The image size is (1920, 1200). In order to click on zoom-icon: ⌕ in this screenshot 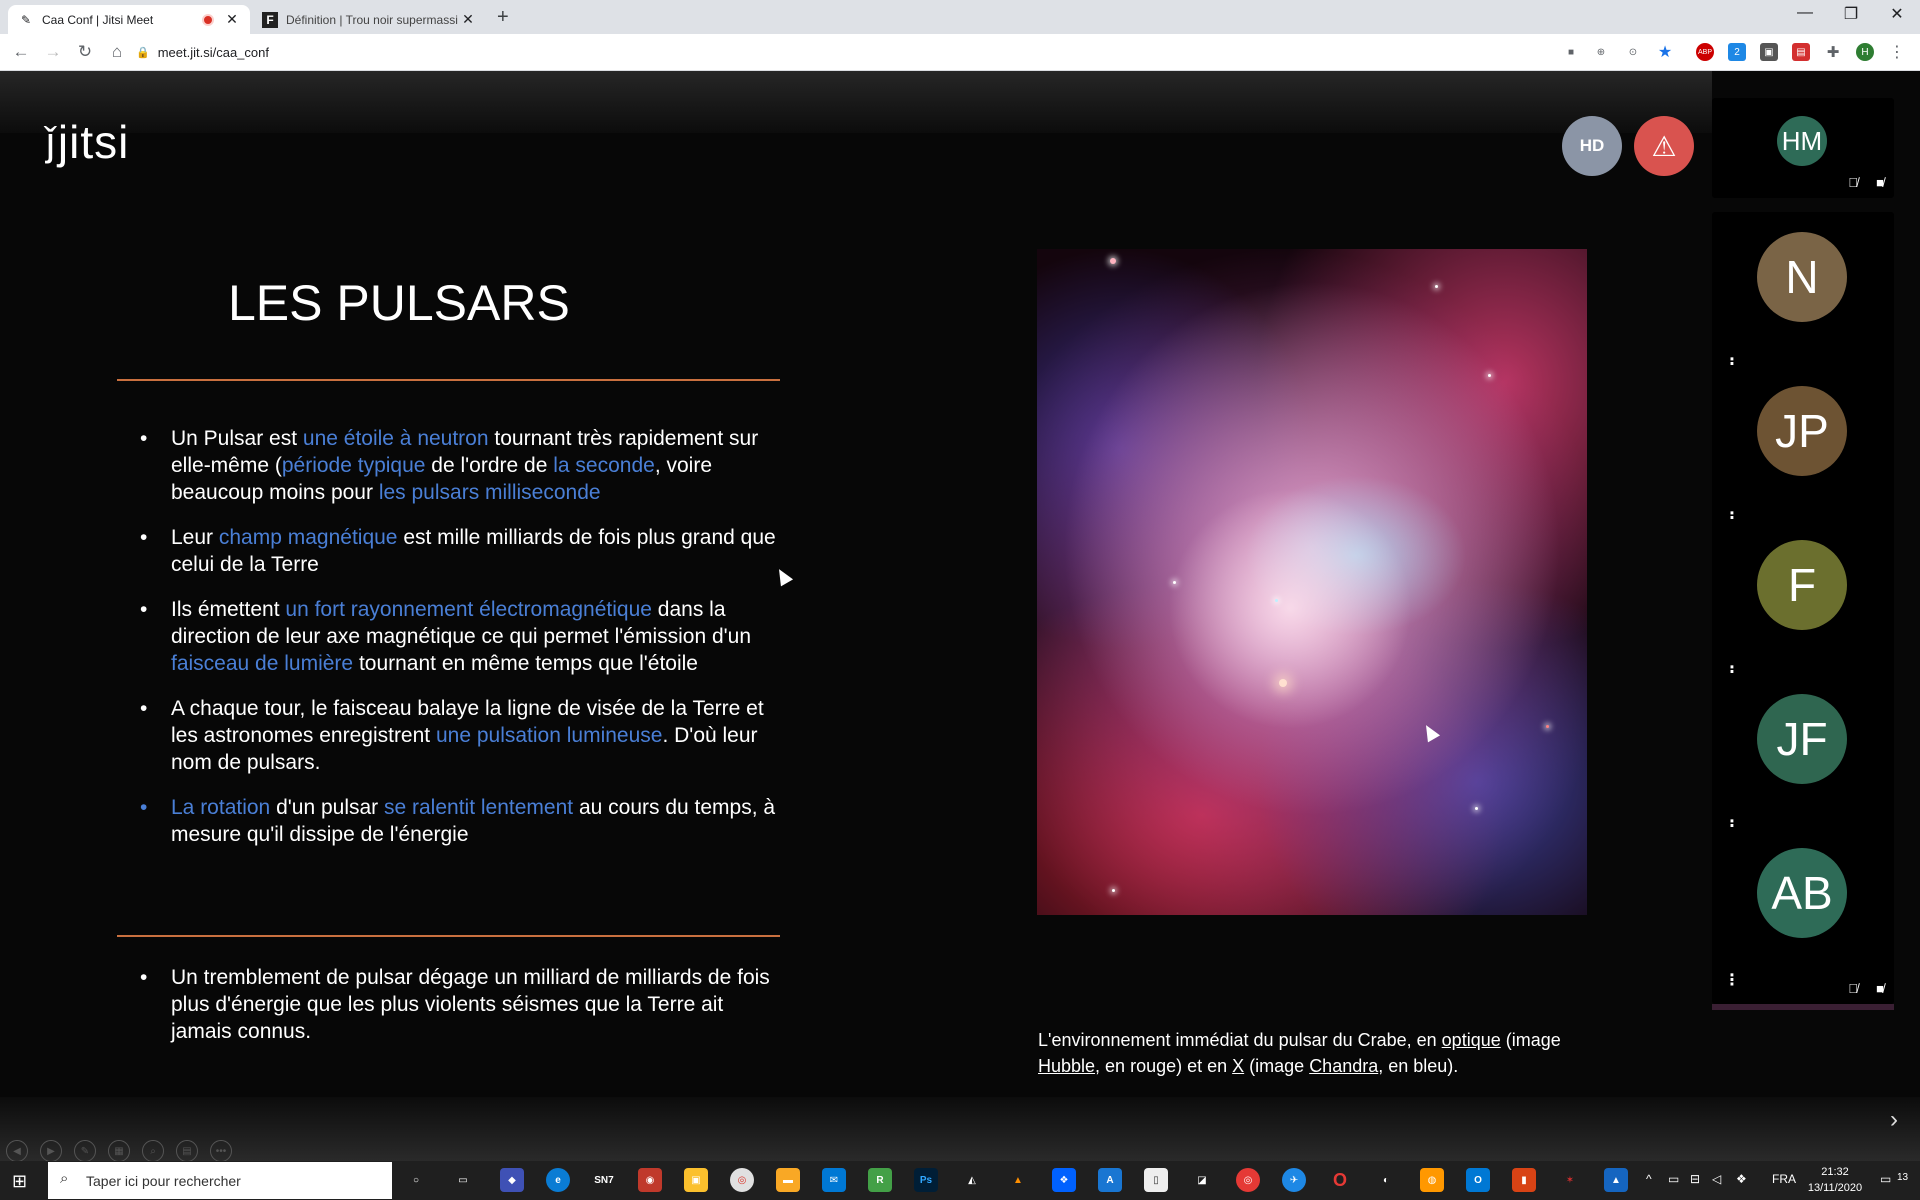, I will do `click(153, 1151)`.